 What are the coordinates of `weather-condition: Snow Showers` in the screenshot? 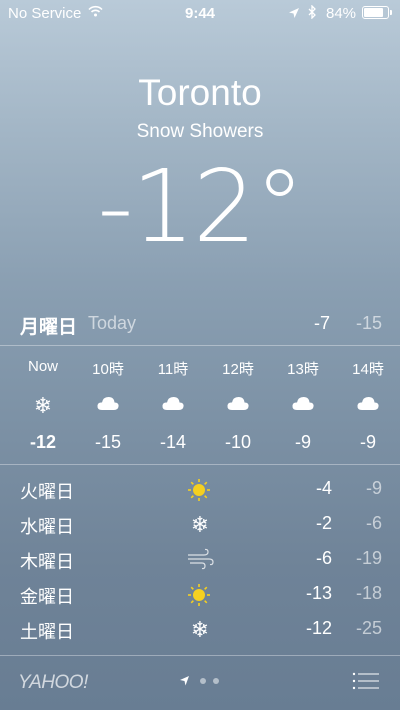 It's located at (200, 131).